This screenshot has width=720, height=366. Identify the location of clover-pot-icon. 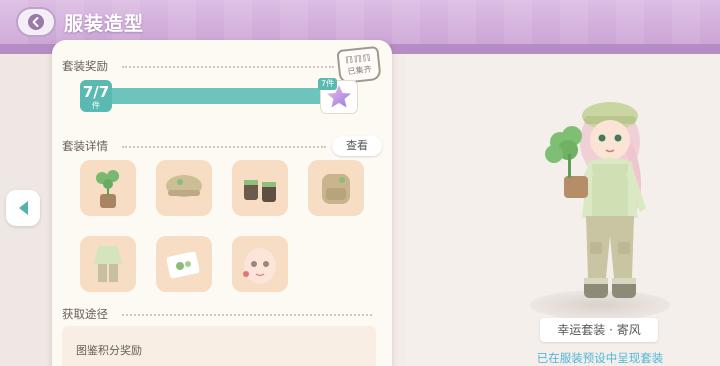
(107, 189).